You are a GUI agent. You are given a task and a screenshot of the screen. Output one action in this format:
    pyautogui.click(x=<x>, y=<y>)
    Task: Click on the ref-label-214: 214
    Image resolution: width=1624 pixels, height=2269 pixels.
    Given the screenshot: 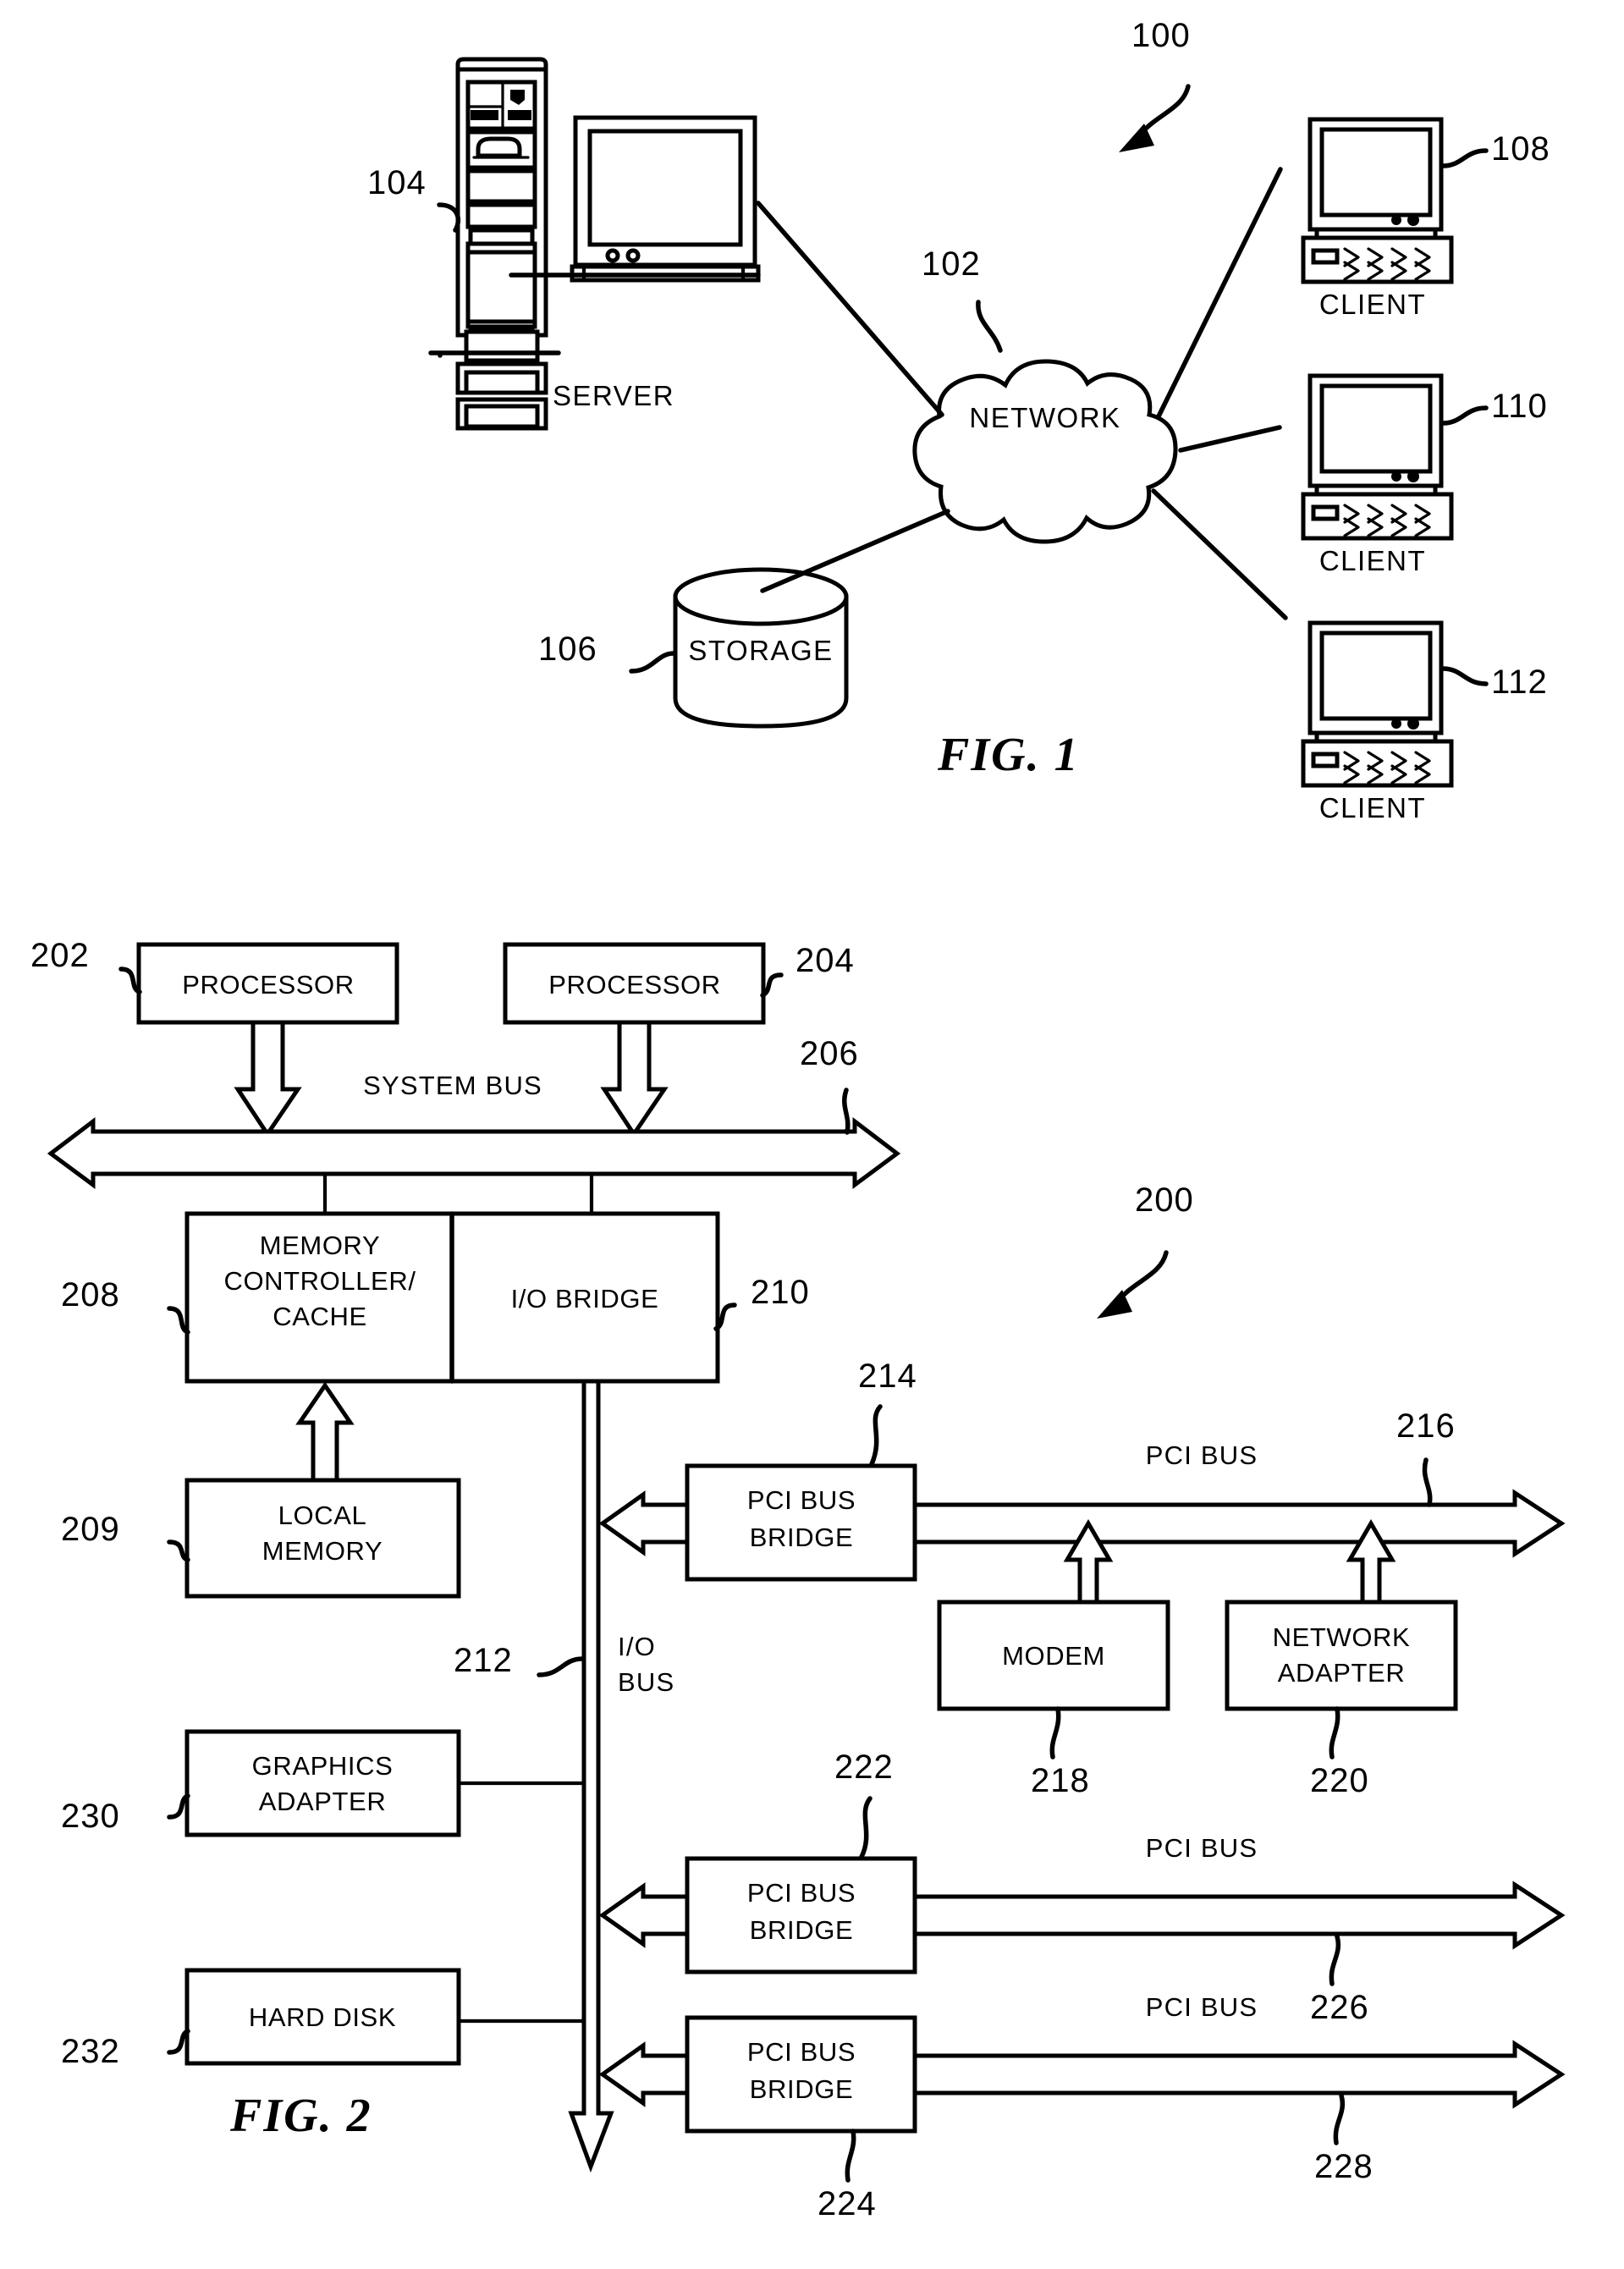 What is the action you would take?
    pyautogui.click(x=887, y=1376)
    